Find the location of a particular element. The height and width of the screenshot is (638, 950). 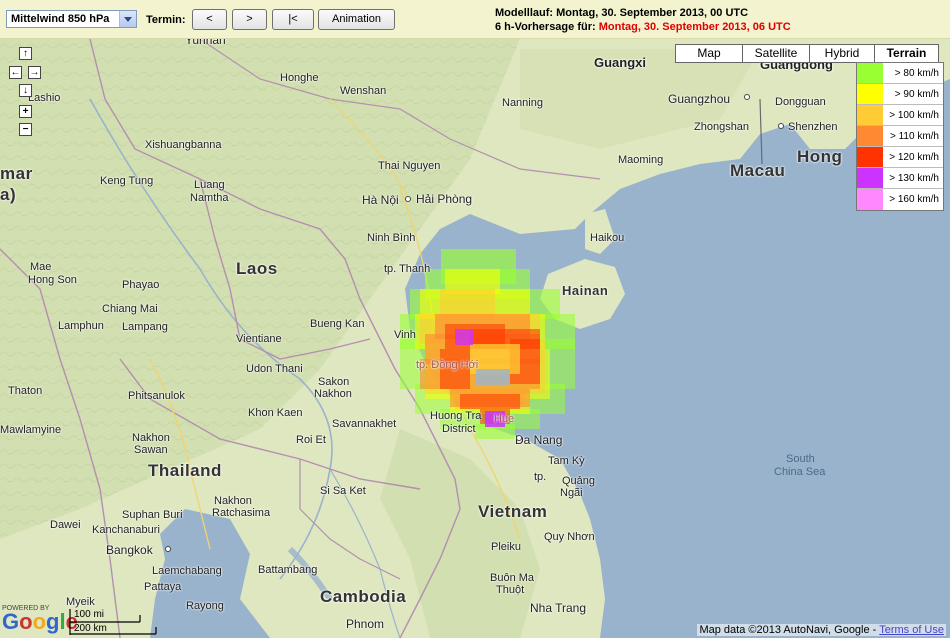

google-logo: POWERED BY Google is located at coordinates (40, 619).